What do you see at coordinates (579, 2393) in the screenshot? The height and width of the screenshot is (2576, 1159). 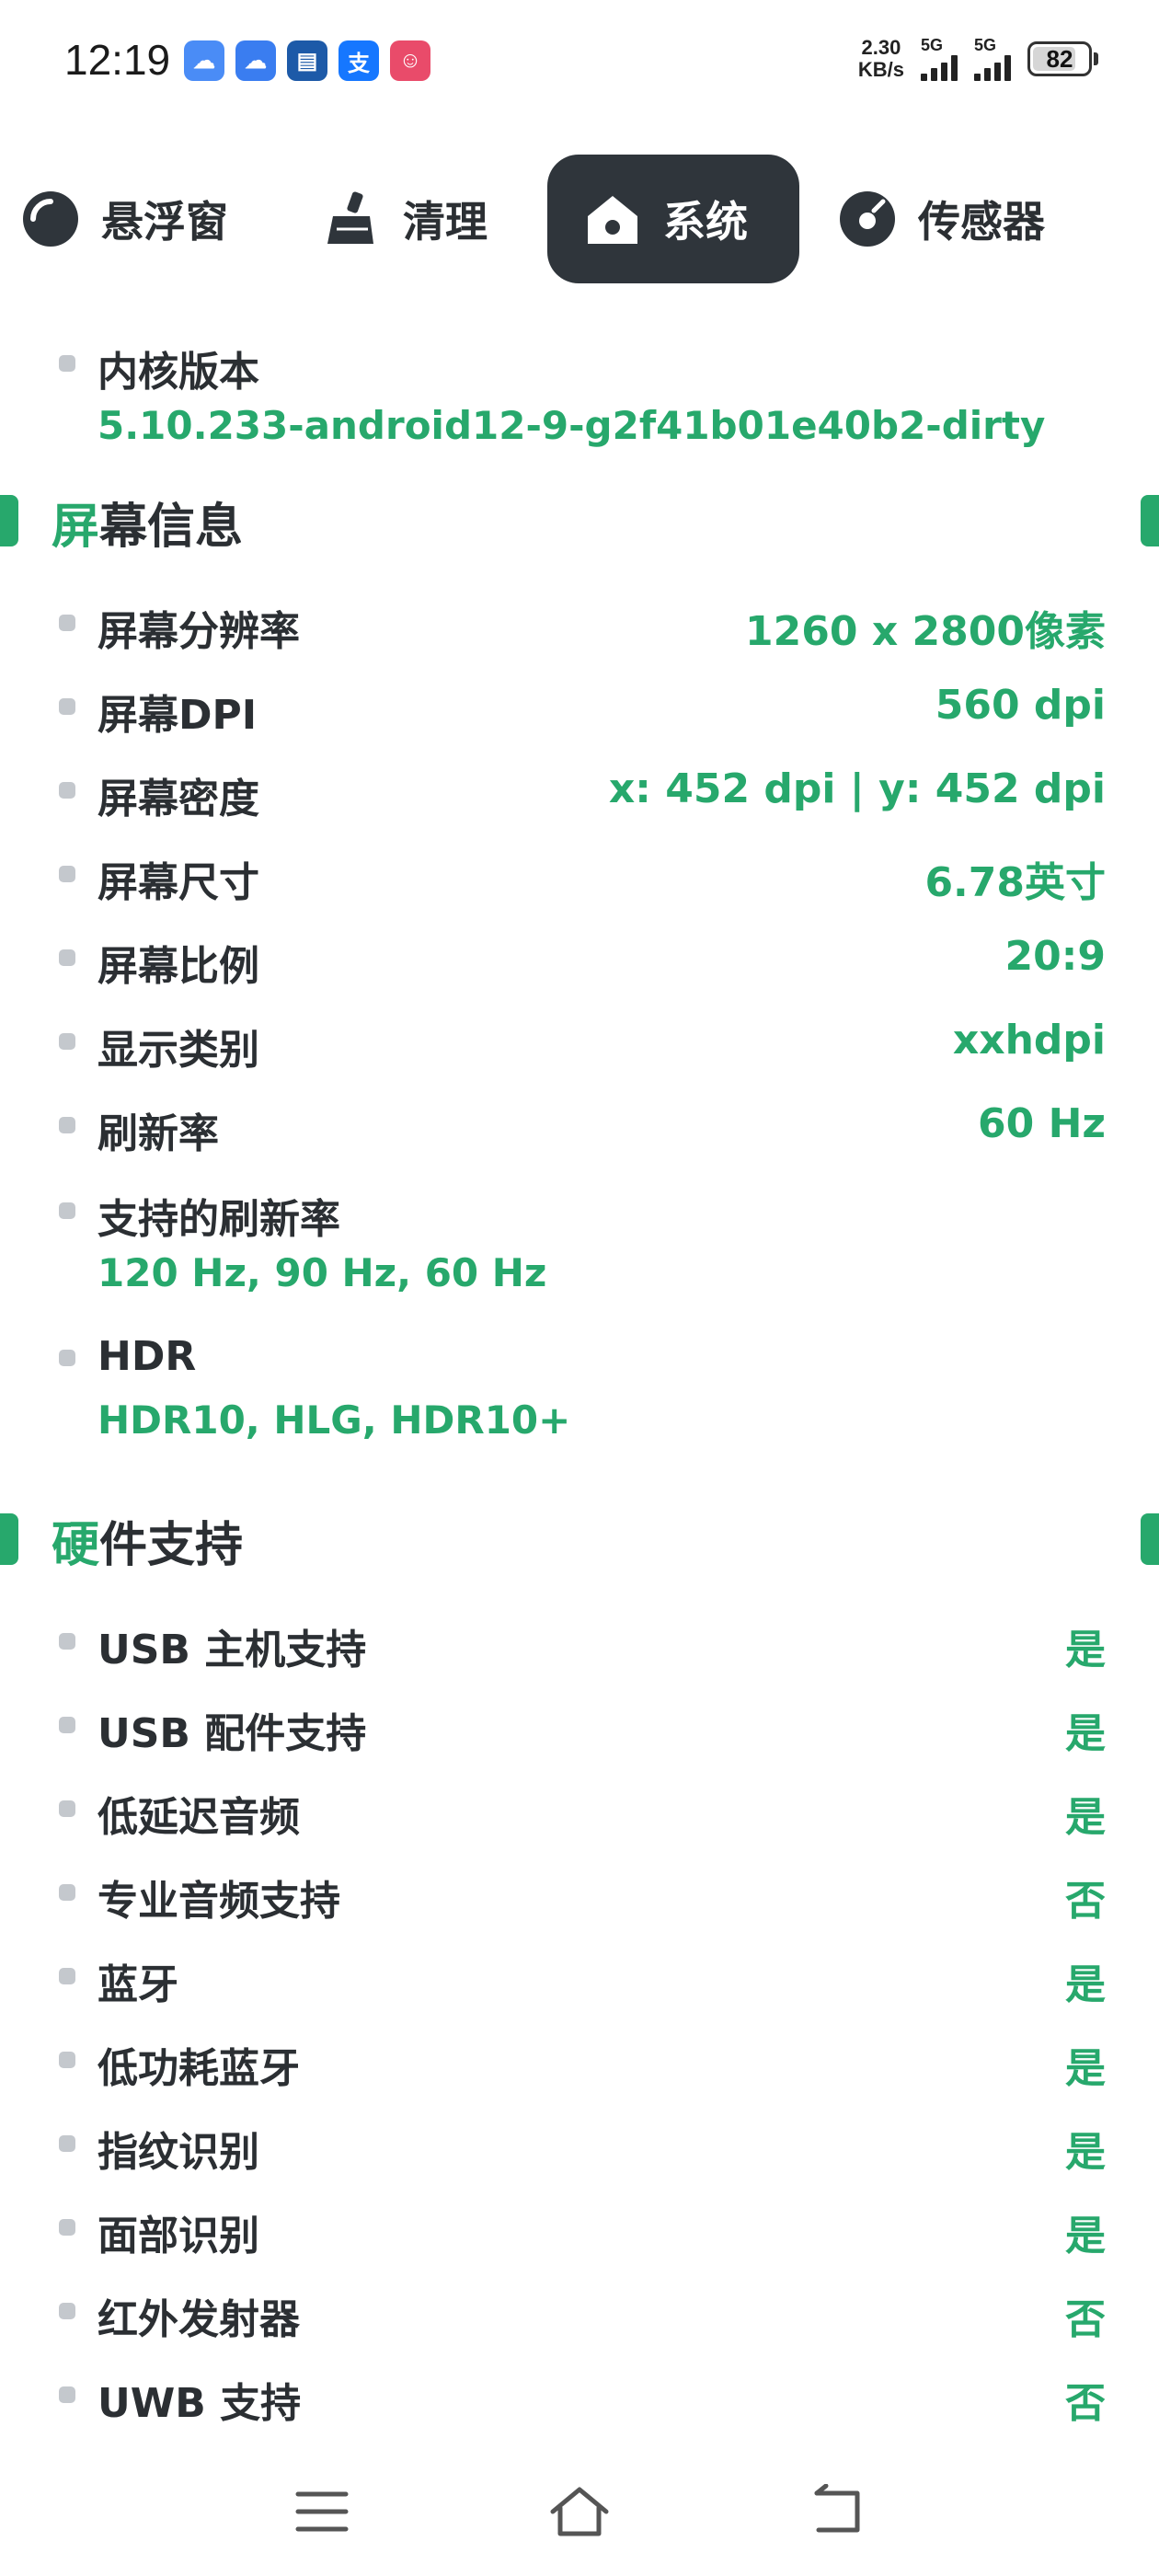 I see `info-row: UWB 支持 否` at bounding box center [579, 2393].